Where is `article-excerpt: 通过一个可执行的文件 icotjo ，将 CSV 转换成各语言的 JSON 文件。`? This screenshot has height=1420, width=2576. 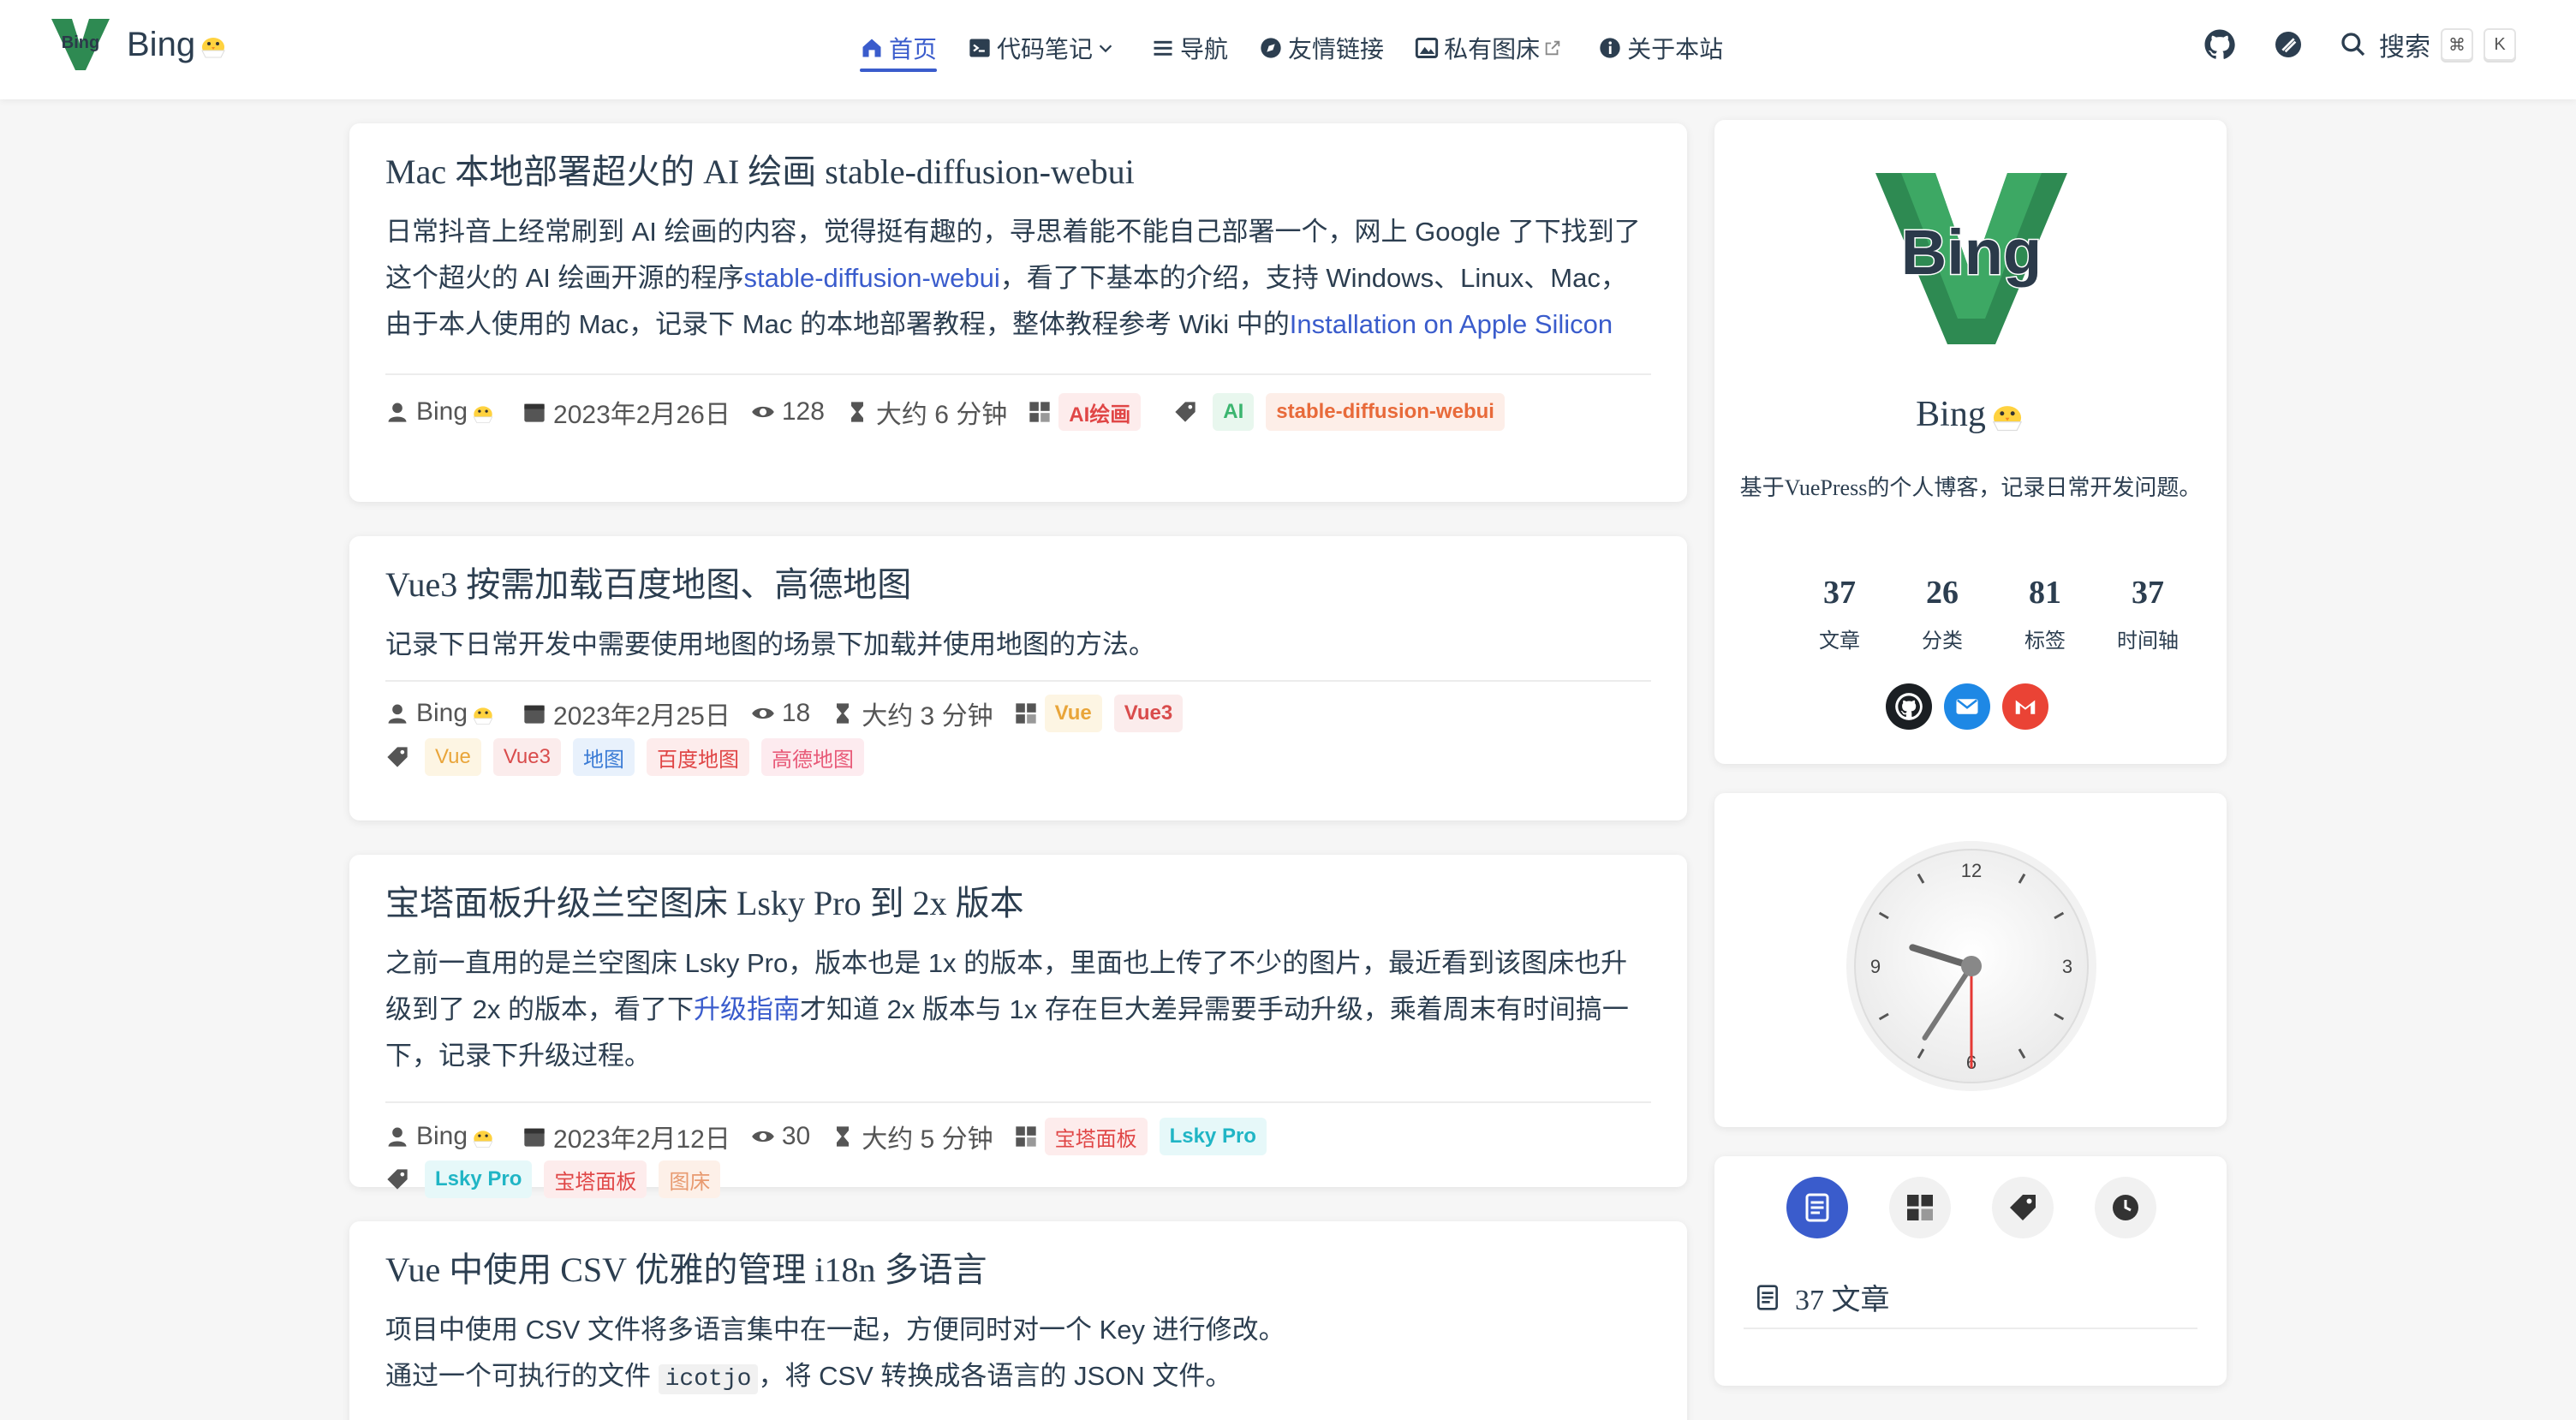
article-excerpt: 通过一个可执行的文件 icotjo ，将 CSV 转换成各语言的 JSON 文件。 is located at coordinates (1018, 1378).